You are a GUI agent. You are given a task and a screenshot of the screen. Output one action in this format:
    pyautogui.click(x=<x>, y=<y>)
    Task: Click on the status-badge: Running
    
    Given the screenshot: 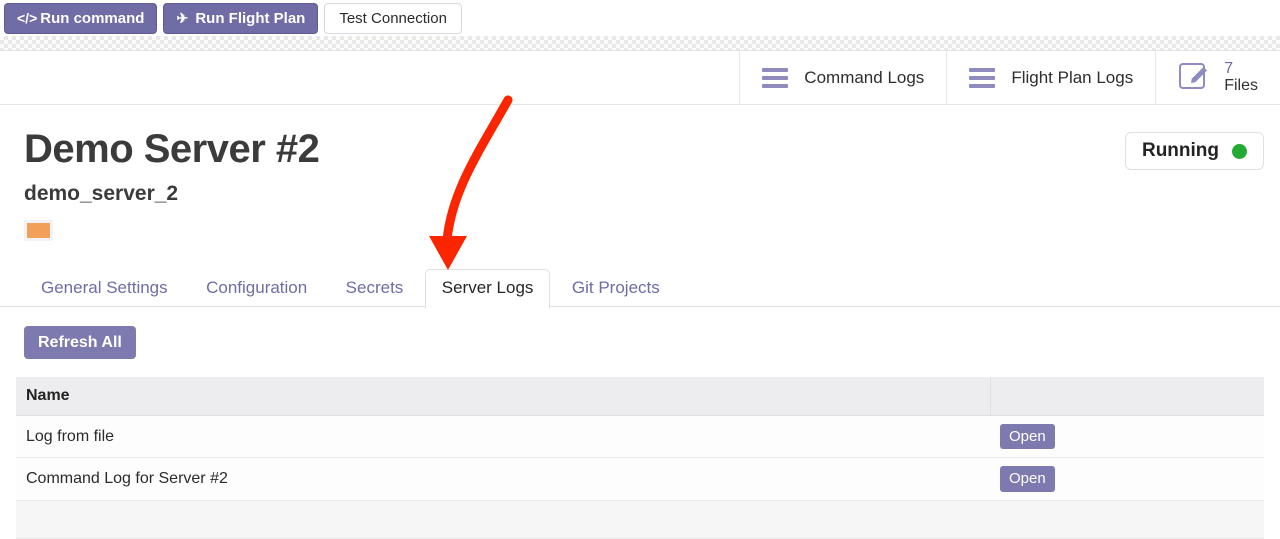 What is the action you would take?
    pyautogui.click(x=1194, y=151)
    